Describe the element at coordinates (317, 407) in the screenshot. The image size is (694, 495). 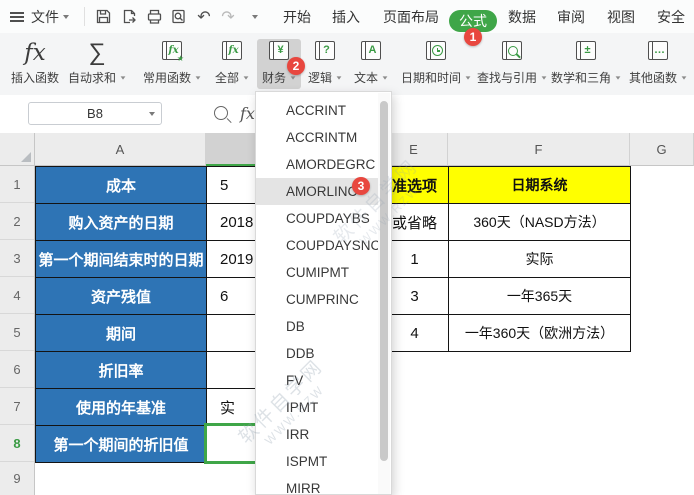
I see `menu-item-ipmt: IPMT` at that location.